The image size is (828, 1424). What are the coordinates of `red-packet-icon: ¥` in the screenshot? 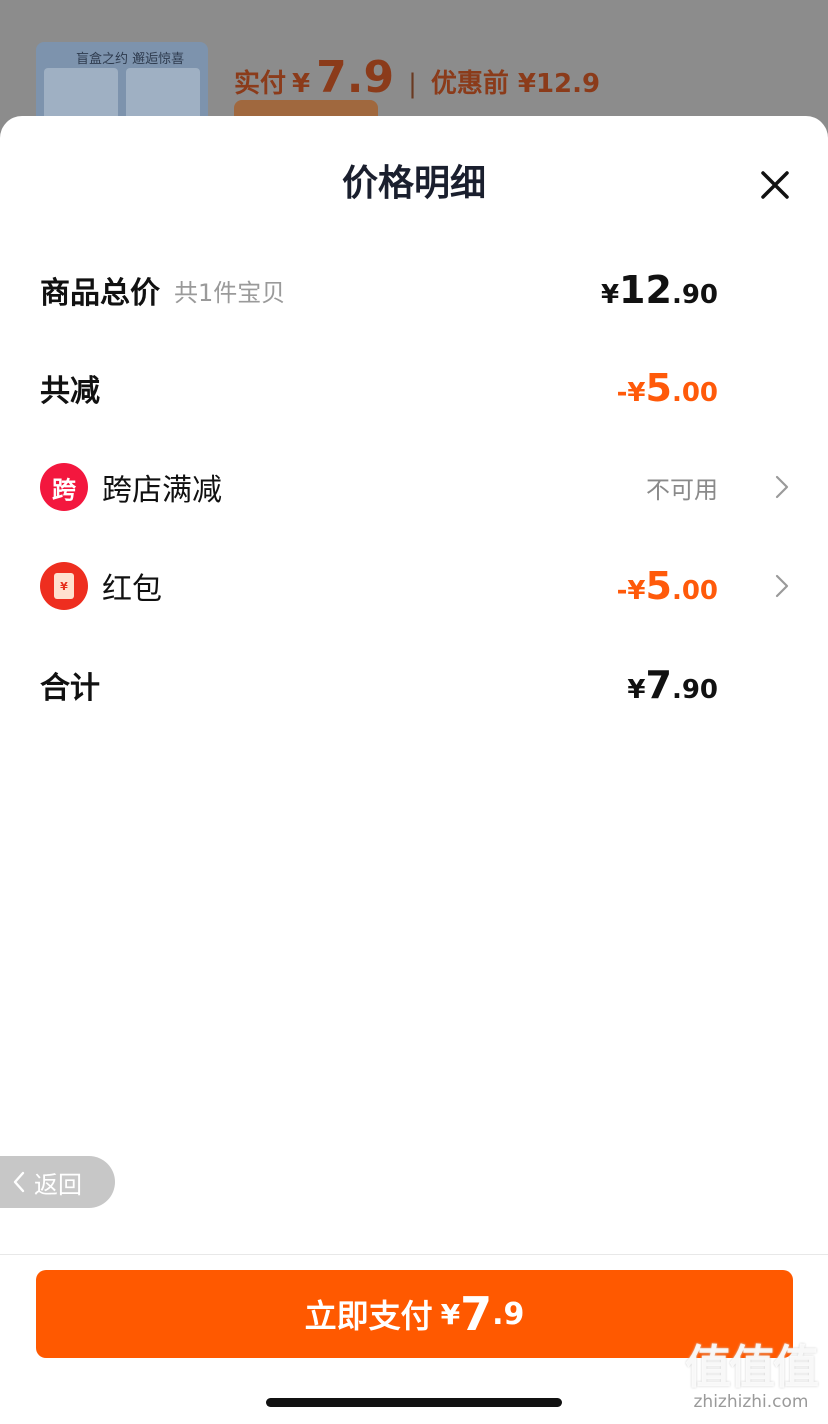 It's located at (64, 586).